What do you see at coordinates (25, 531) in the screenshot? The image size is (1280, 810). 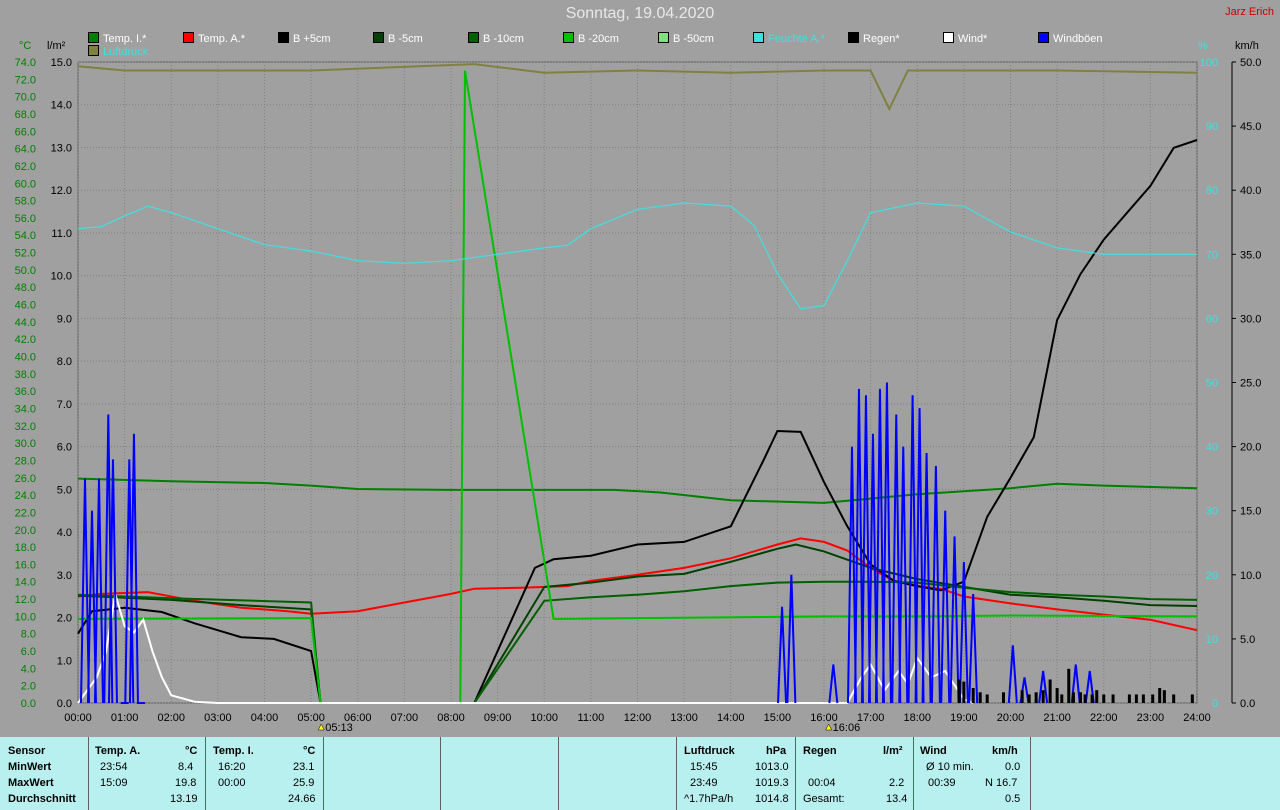 I see `temp-tick-label: 20.0` at bounding box center [25, 531].